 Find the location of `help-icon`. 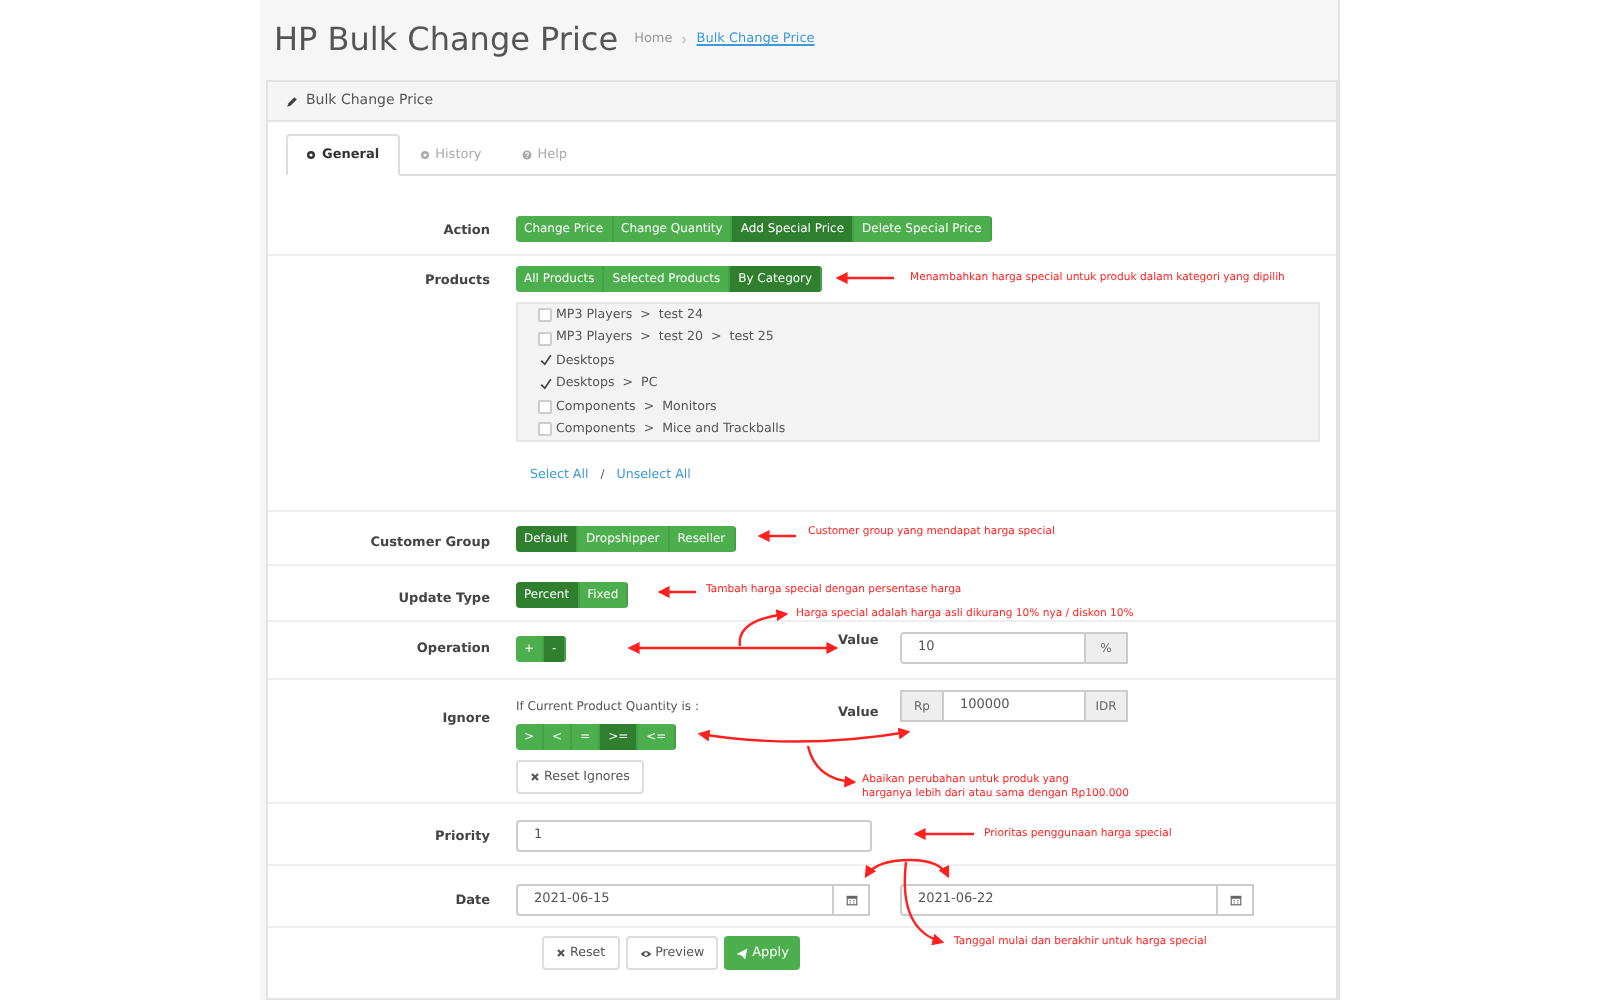

help-icon is located at coordinates (526, 155).